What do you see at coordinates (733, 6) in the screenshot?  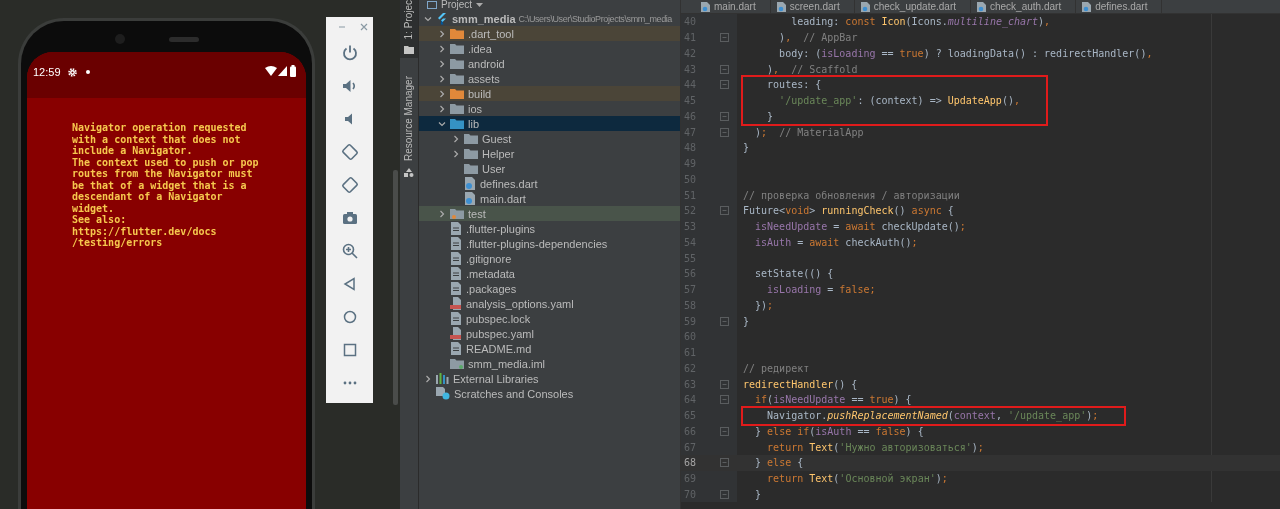 I see `editor-tab: main.dart` at bounding box center [733, 6].